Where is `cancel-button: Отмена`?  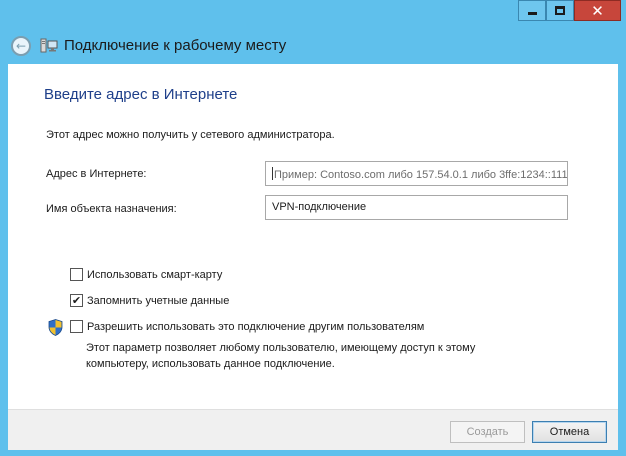
cancel-button: Отмена is located at coordinates (569, 432).